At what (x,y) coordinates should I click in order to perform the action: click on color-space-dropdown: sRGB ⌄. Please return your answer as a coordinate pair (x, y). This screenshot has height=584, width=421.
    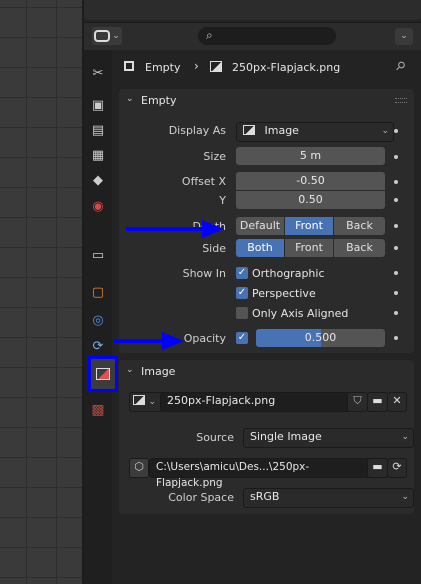
    Looking at the image, I should click on (328, 498).